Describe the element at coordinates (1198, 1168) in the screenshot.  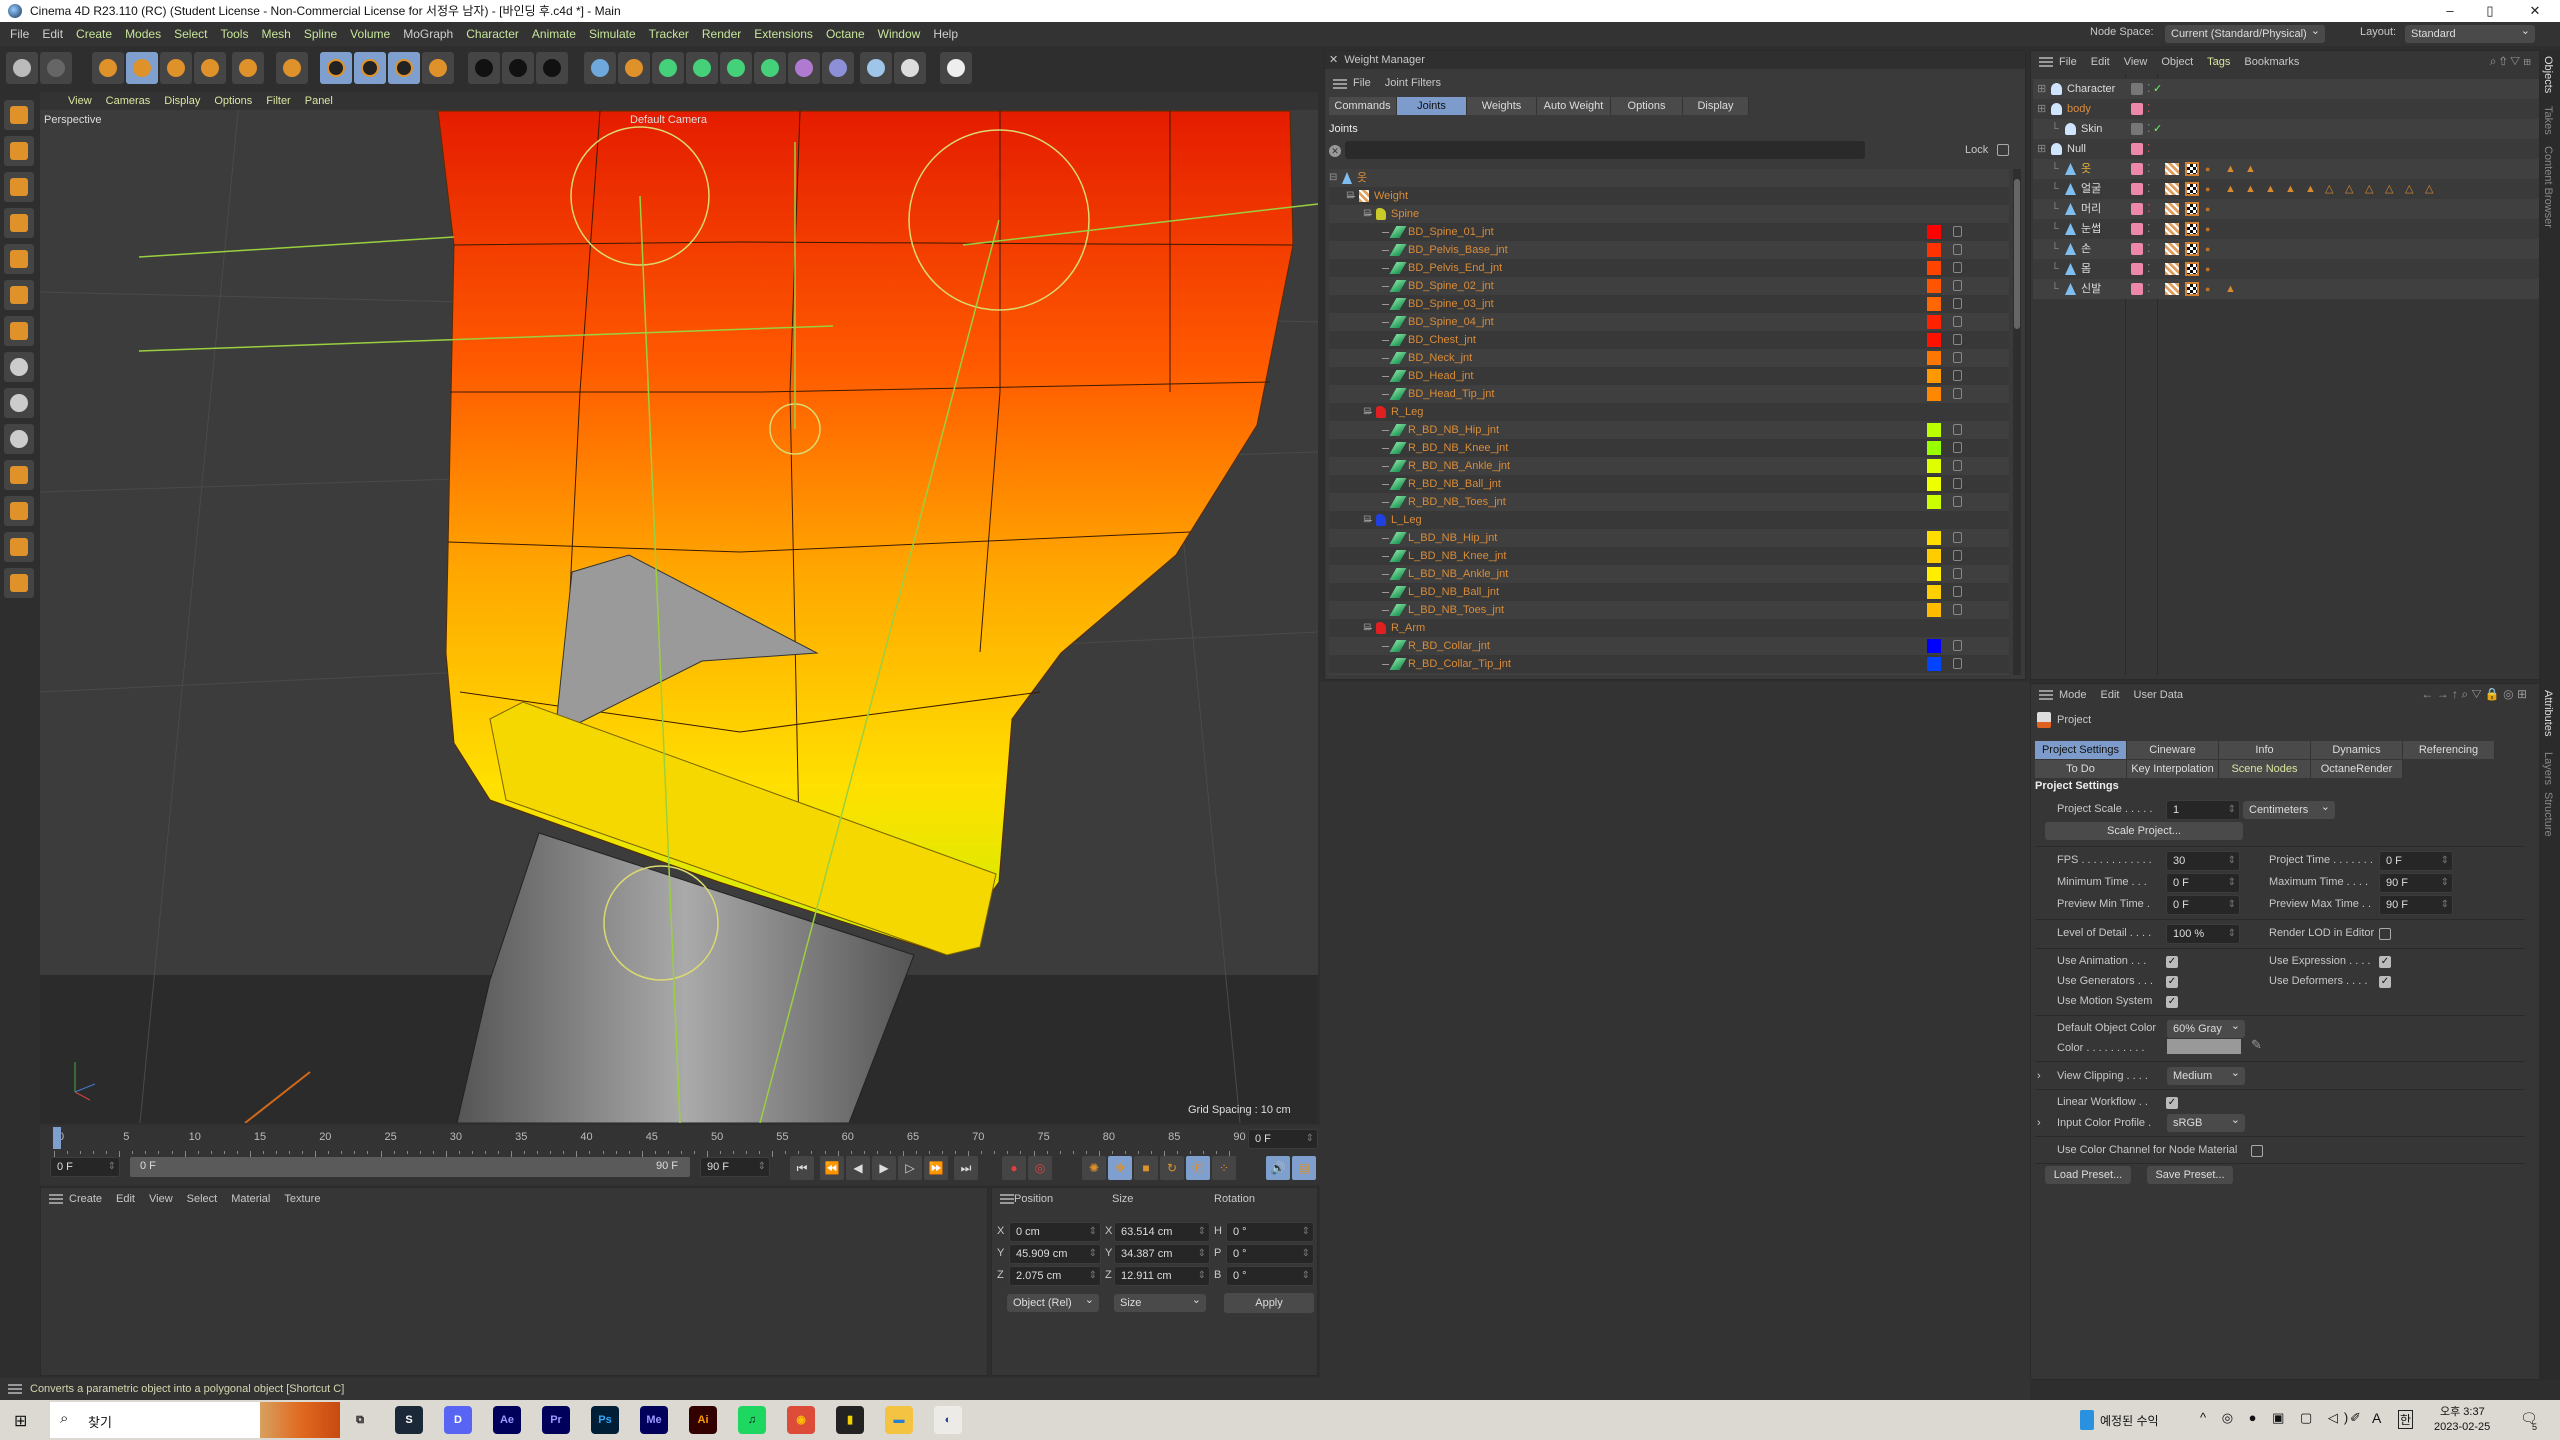
I see `key-parameter-icon: Ⓟ` at that location.